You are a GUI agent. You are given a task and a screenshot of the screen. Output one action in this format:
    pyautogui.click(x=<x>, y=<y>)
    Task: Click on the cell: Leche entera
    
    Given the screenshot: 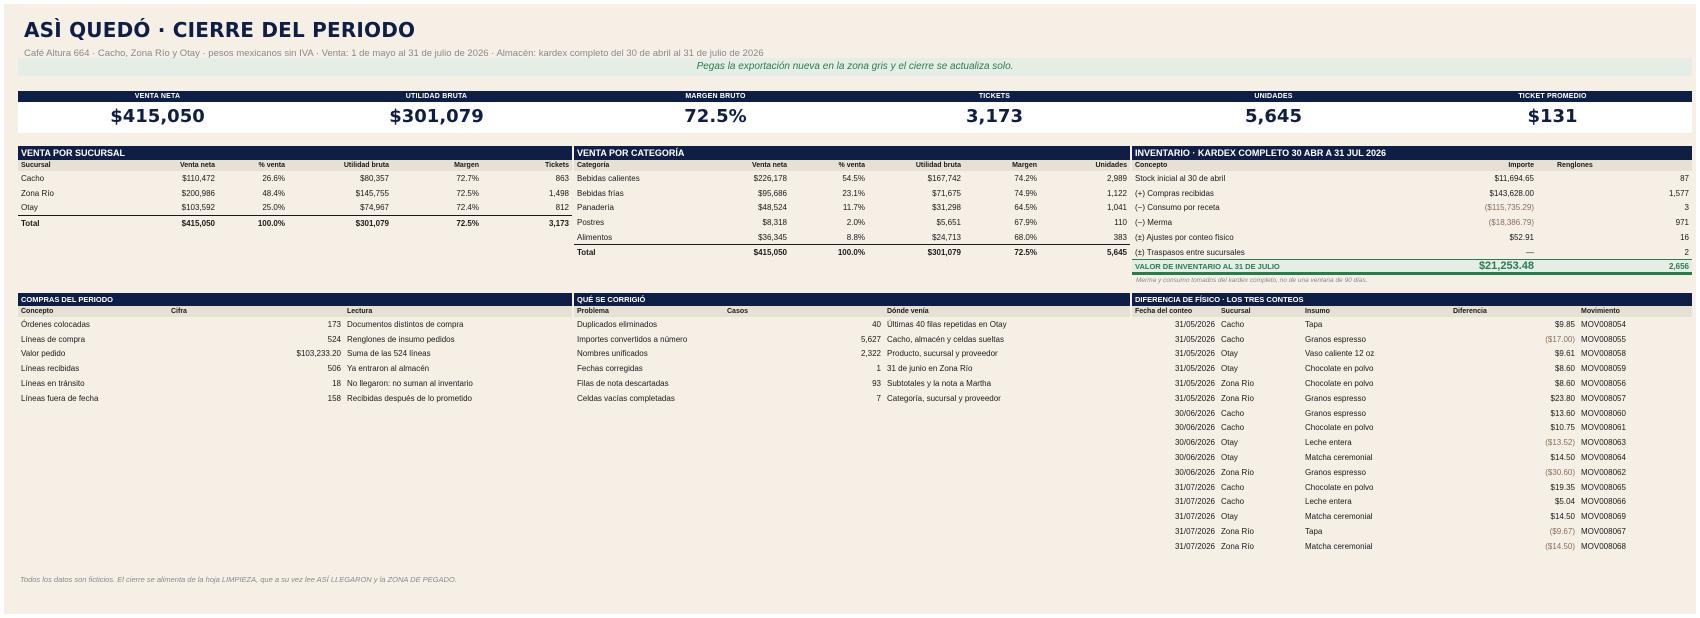 What is the action you would take?
    pyautogui.click(x=1328, y=443)
    